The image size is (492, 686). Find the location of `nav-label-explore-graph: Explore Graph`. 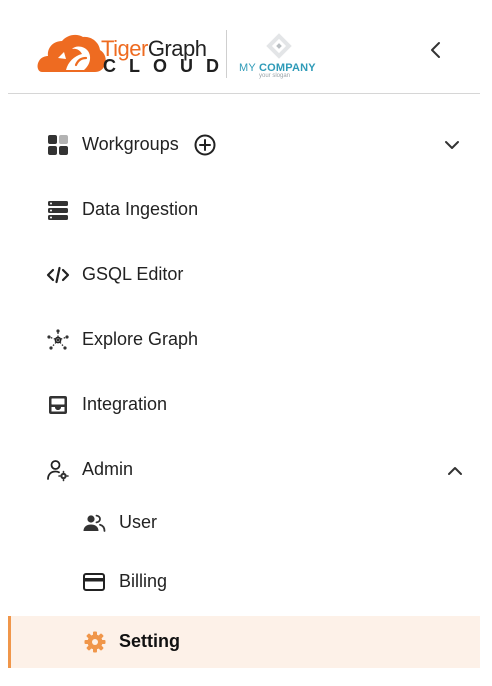

nav-label-explore-graph: Explore Graph is located at coordinates (140, 339).